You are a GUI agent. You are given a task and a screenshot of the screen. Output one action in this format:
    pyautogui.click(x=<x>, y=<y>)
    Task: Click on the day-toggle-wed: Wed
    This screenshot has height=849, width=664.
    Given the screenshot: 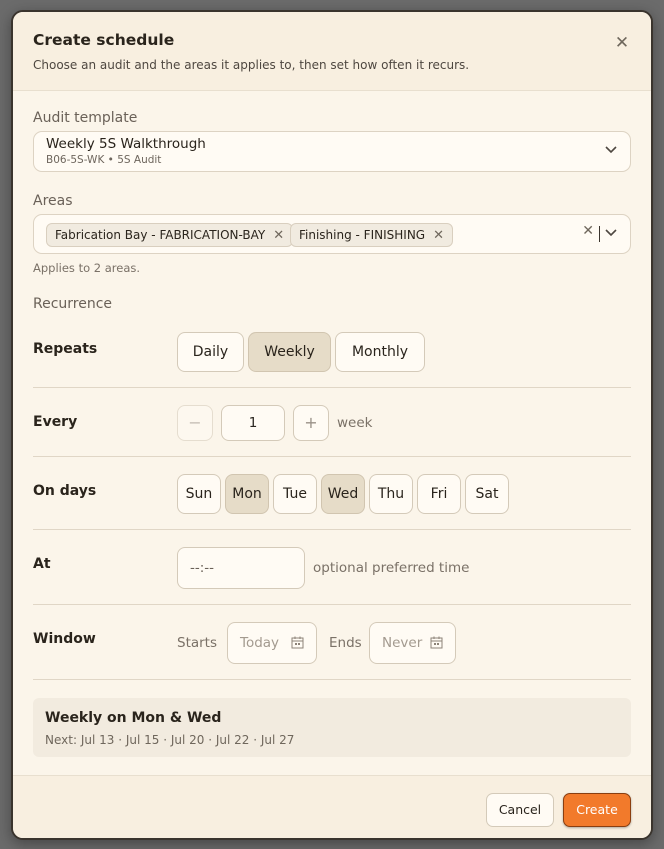 What is the action you would take?
    pyautogui.click(x=343, y=494)
    